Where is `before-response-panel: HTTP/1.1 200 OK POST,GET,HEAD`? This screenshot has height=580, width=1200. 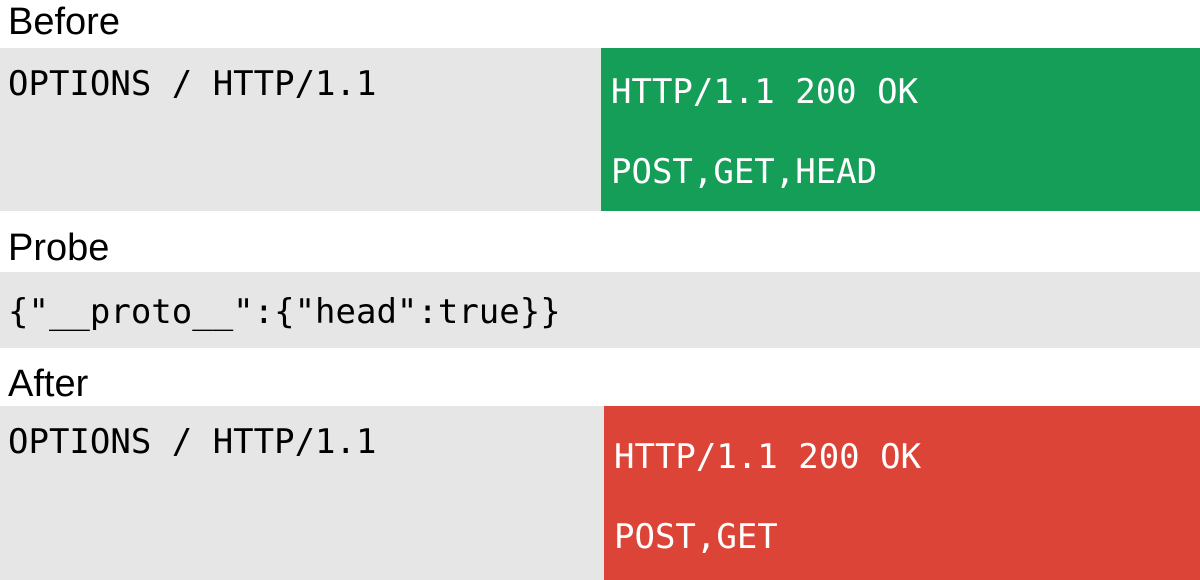 before-response-panel: HTTP/1.1 200 OK POST,GET,HEAD is located at coordinates (900, 129).